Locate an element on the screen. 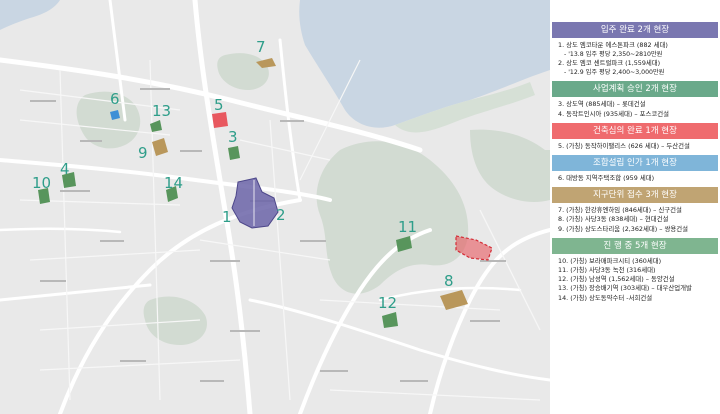  marker-12: 12 is located at coordinates (387, 303).